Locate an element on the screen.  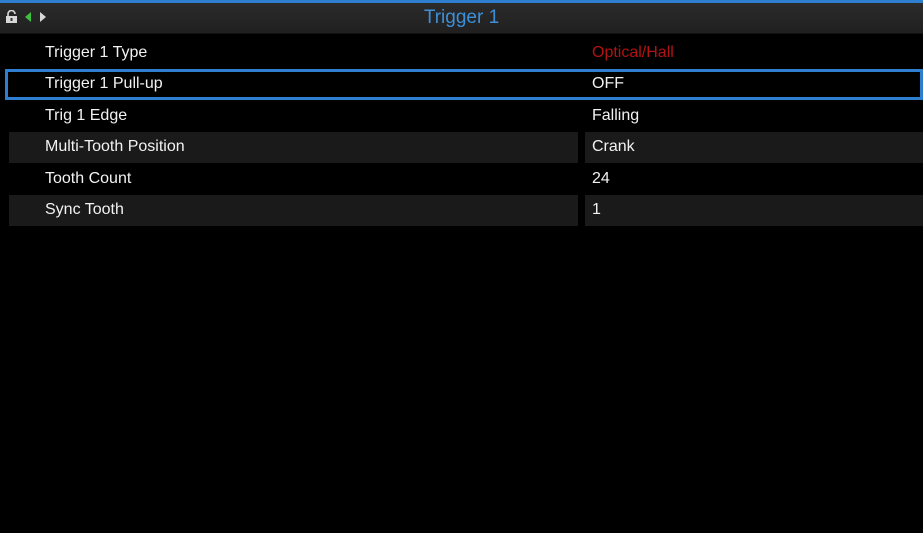
setting-value: OFF is located at coordinates (754, 84).